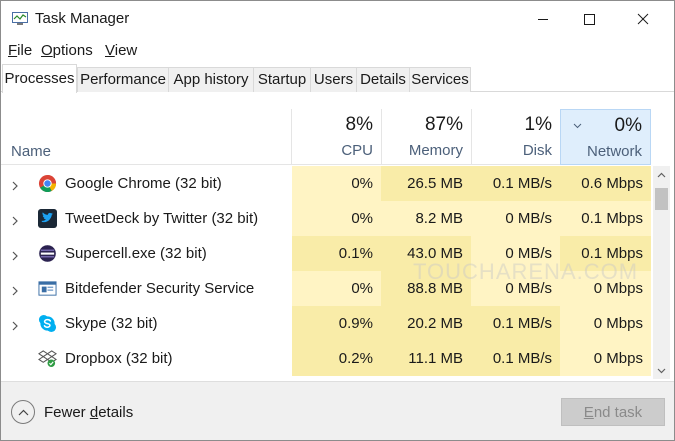 The width and height of the screenshot is (675, 441). What do you see at coordinates (337, 51) in the screenshot?
I see `menu-bar: File Options View` at bounding box center [337, 51].